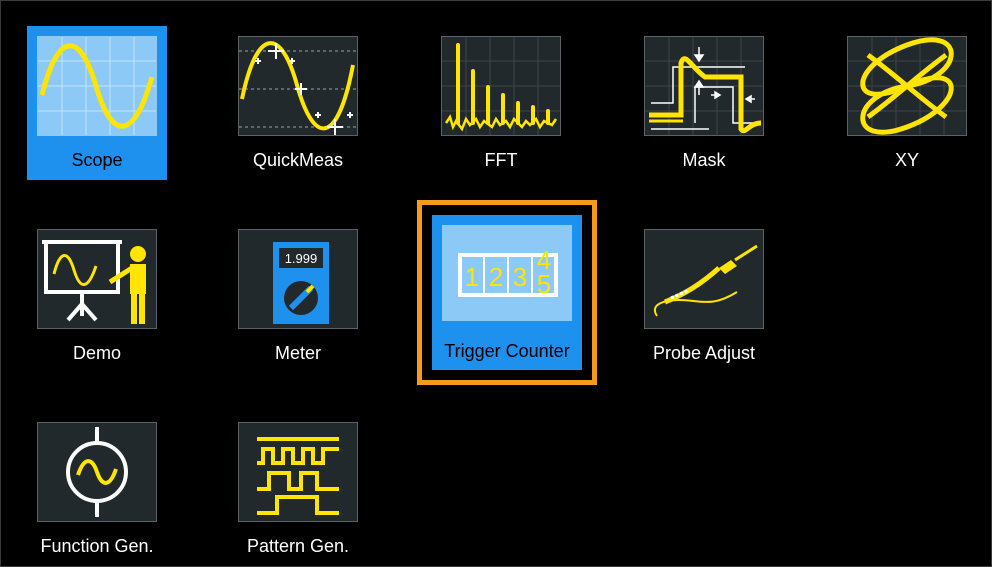 The height and width of the screenshot is (567, 992). Describe the element at coordinates (298, 86) in the screenshot. I see `quick-measure-icon` at that location.